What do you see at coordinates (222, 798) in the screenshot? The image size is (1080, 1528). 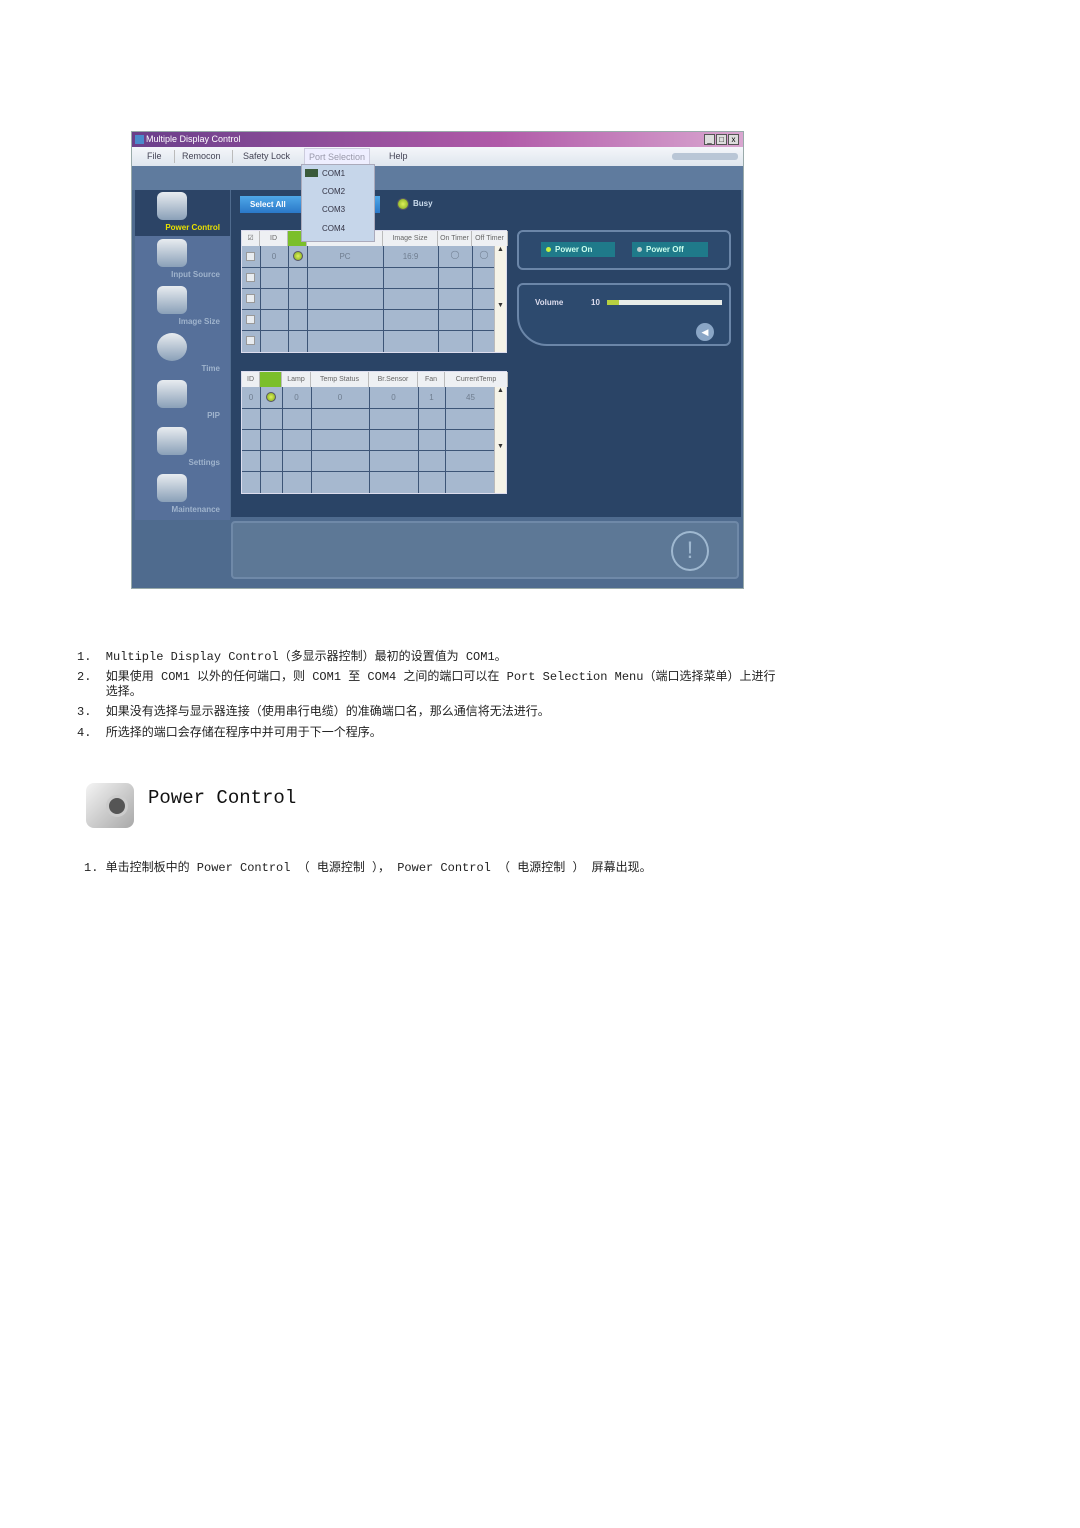 I see `section-heading: Power Control` at bounding box center [222, 798].